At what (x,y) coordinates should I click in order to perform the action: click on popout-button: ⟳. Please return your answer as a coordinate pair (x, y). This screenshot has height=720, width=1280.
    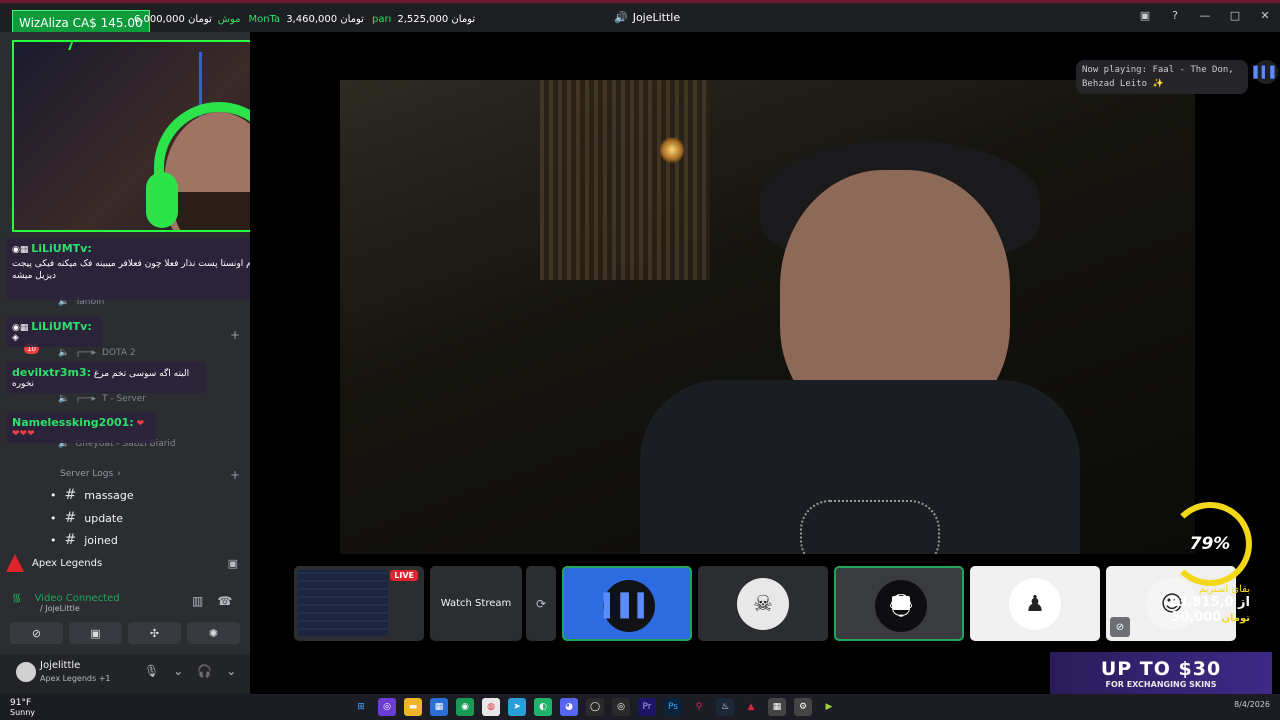
    Looking at the image, I should click on (541, 603).